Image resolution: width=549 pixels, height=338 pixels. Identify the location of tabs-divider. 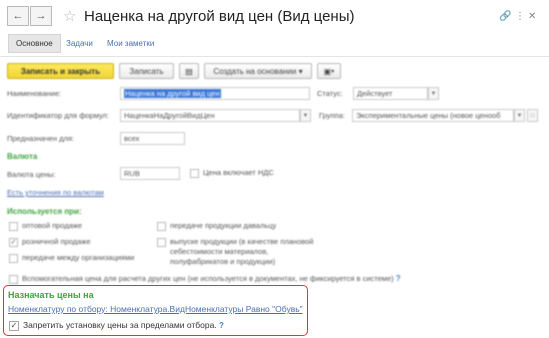
(274, 56).